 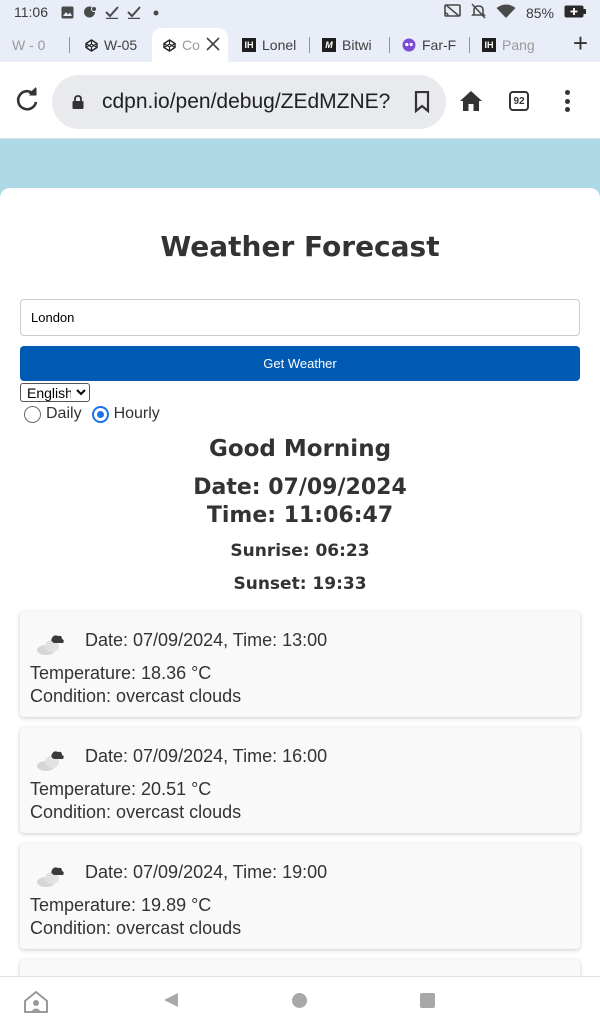 I want to click on tab-w-0: W - 0, so click(x=37, y=45).